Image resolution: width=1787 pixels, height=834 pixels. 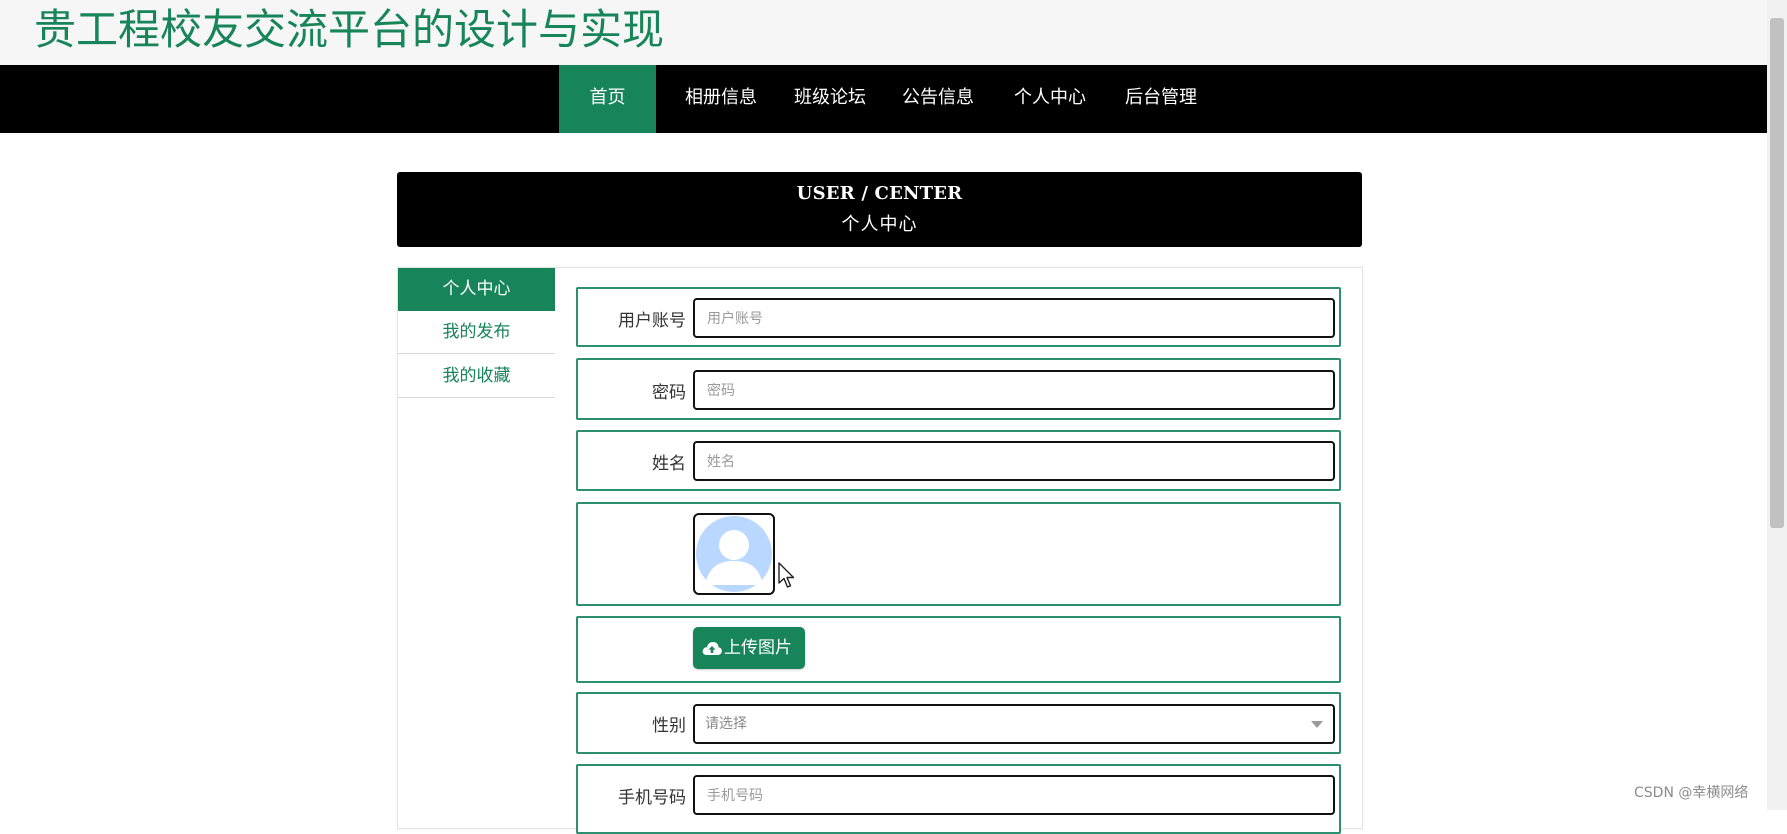 What do you see at coordinates (712, 648) in the screenshot?
I see `cloud-upload-icon` at bounding box center [712, 648].